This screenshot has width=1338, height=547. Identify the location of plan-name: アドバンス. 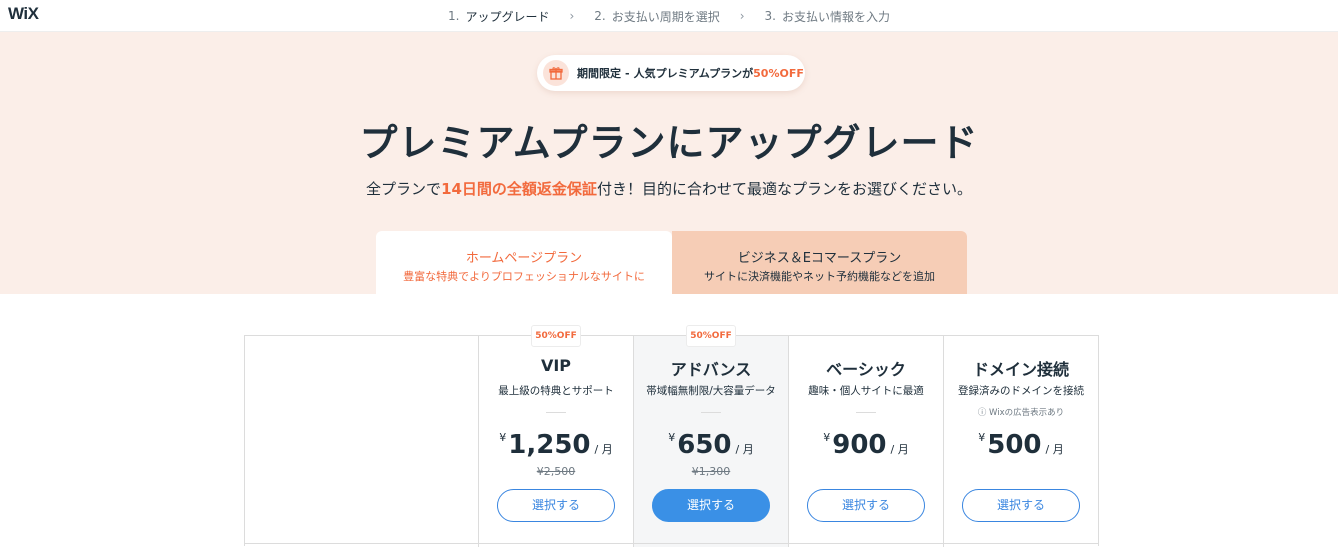
(711, 369).